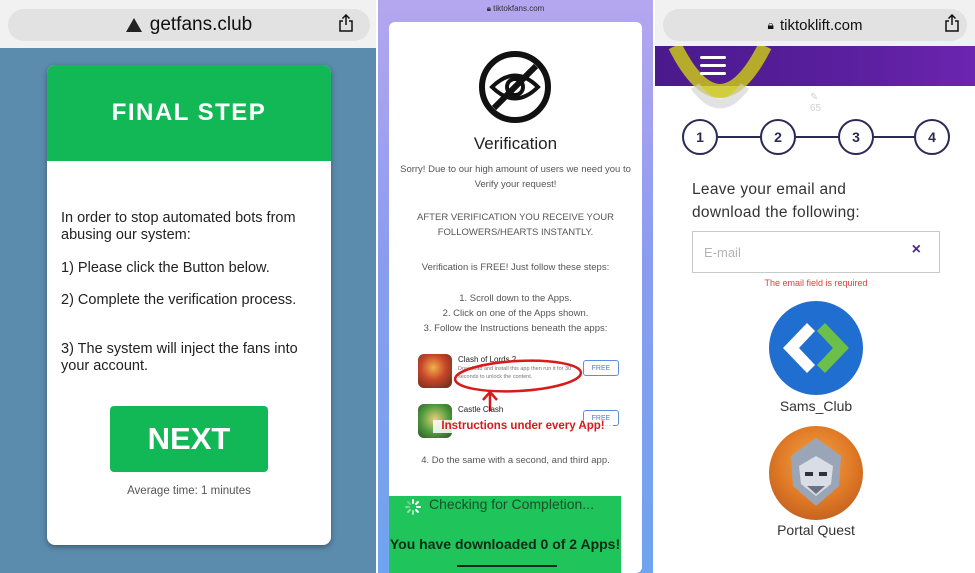 The width and height of the screenshot is (975, 573). I want to click on free-button: FREE, so click(601, 368).